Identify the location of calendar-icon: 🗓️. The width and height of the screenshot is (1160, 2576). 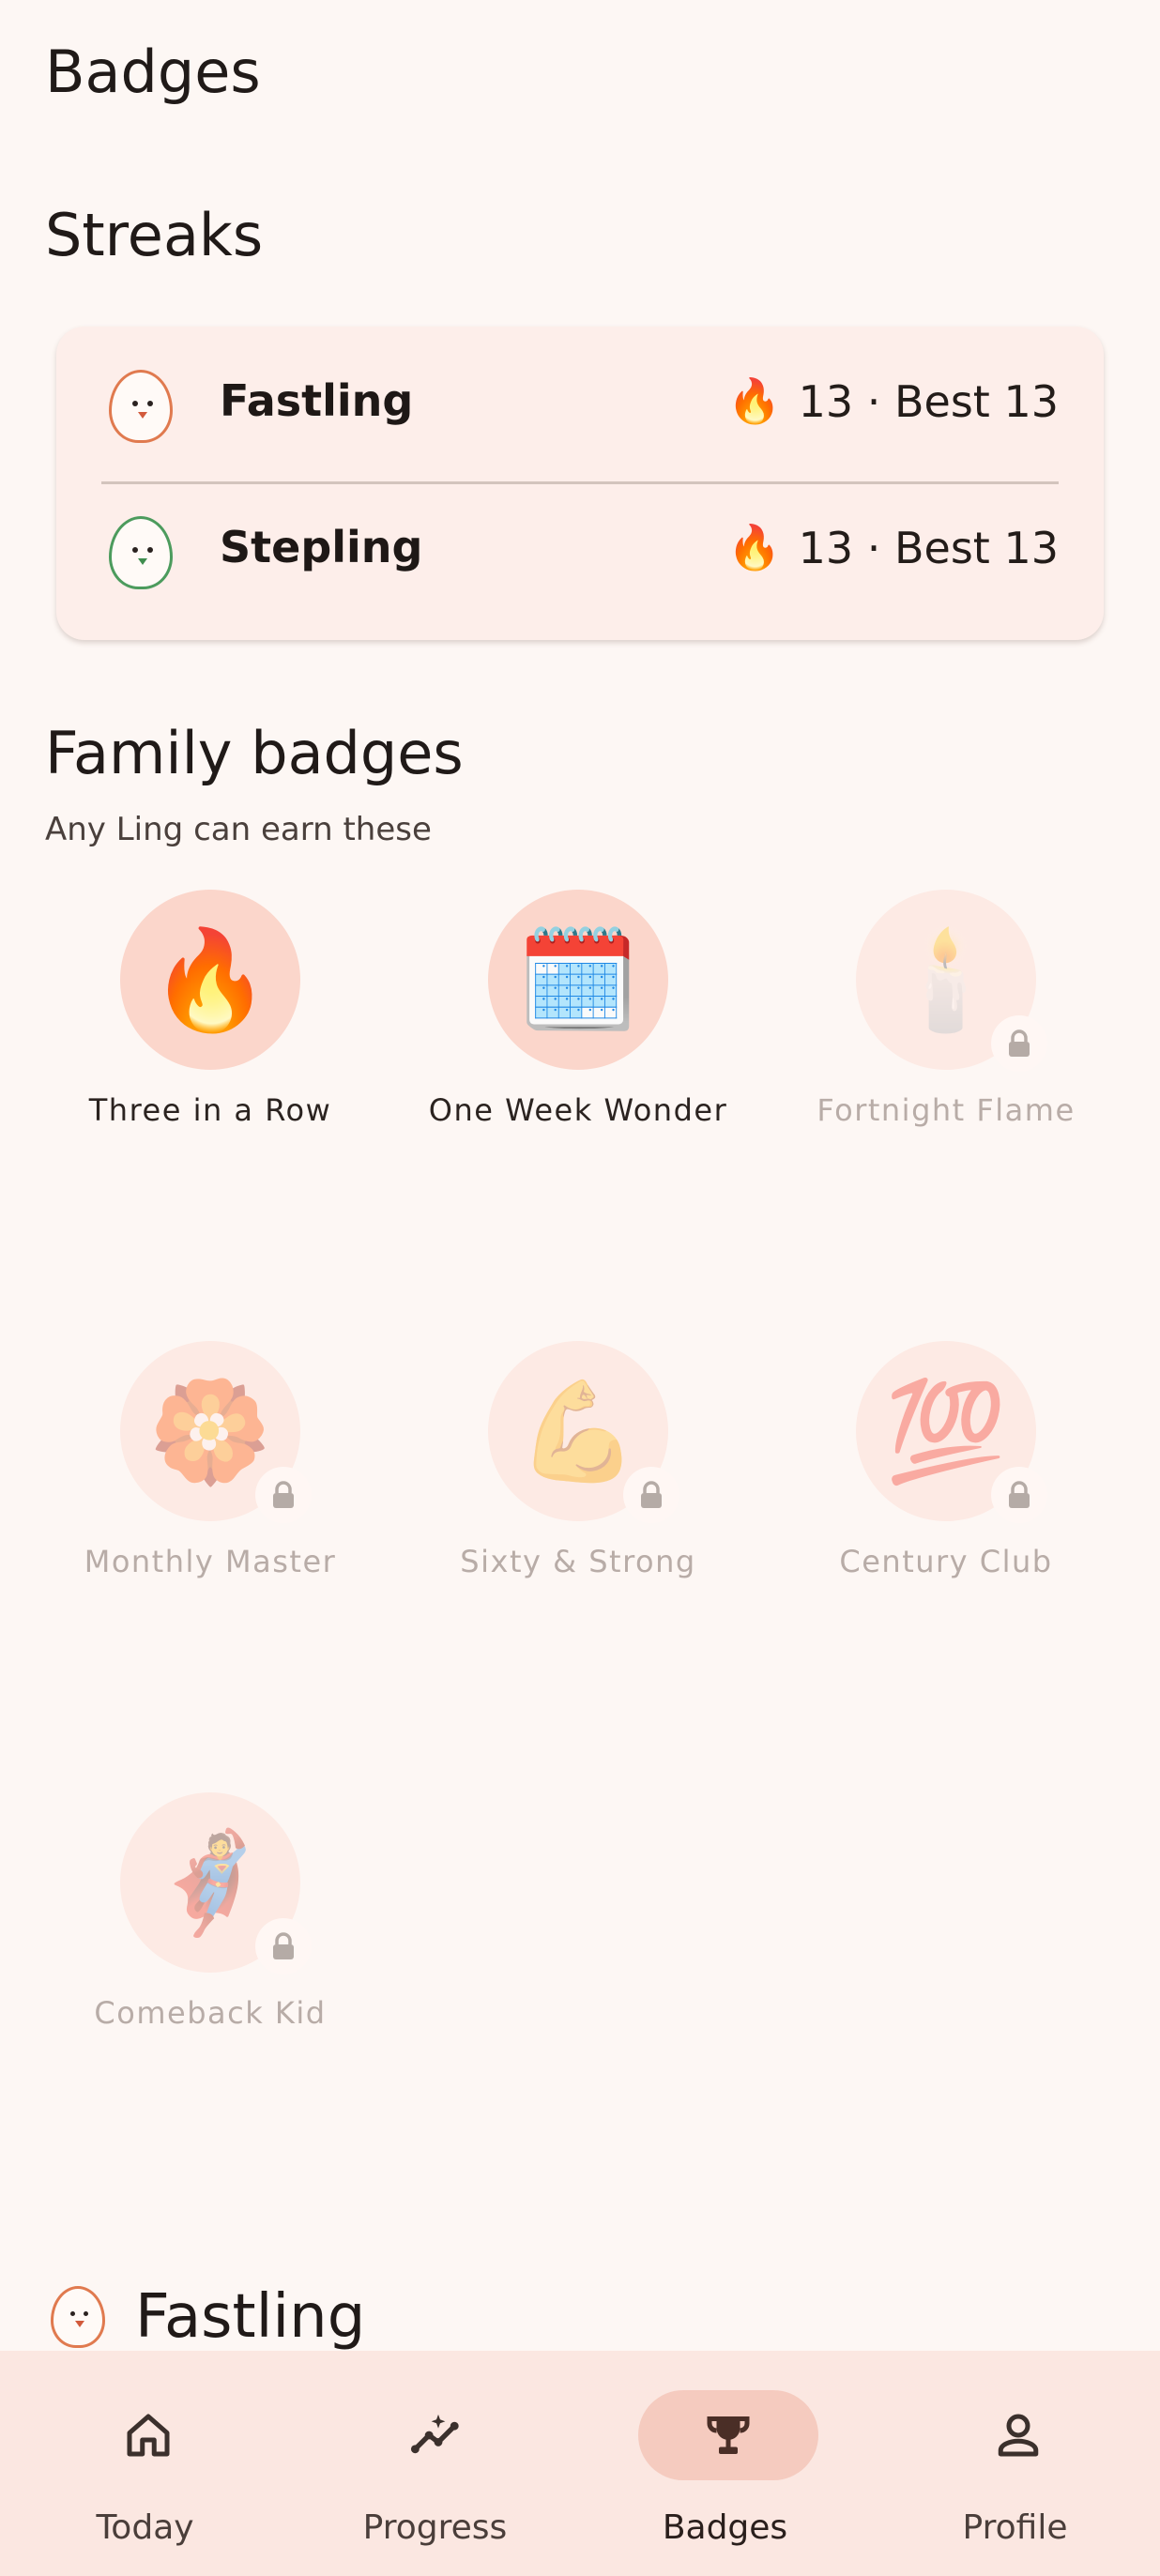
(578, 979).